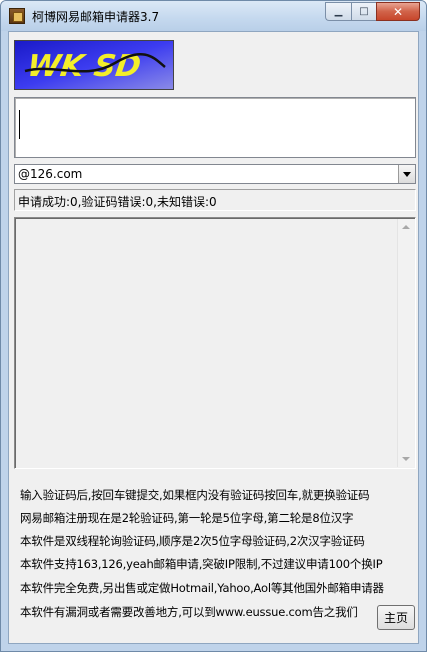 This screenshot has width=427, height=652. I want to click on close-button: ✕, so click(398, 11).